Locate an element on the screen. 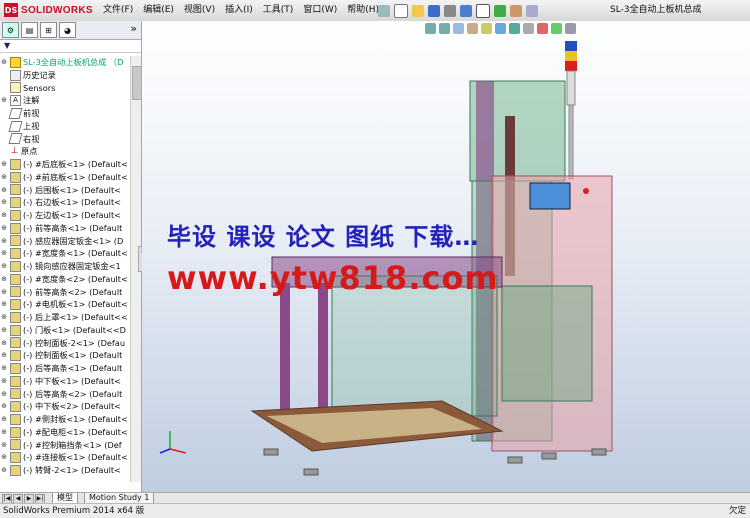 Image resolution: width=750 pixels, height=518 pixels. tree-item: ⊕ (-) #前底板<1> (Default< is located at coordinates (65, 177).